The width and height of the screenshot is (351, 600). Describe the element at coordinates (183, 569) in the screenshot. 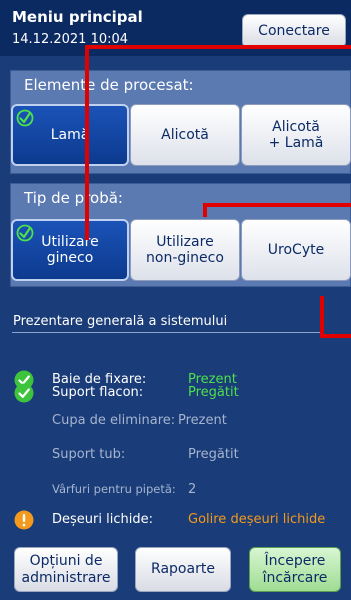

I see `reports-button: Rapoarte` at that location.